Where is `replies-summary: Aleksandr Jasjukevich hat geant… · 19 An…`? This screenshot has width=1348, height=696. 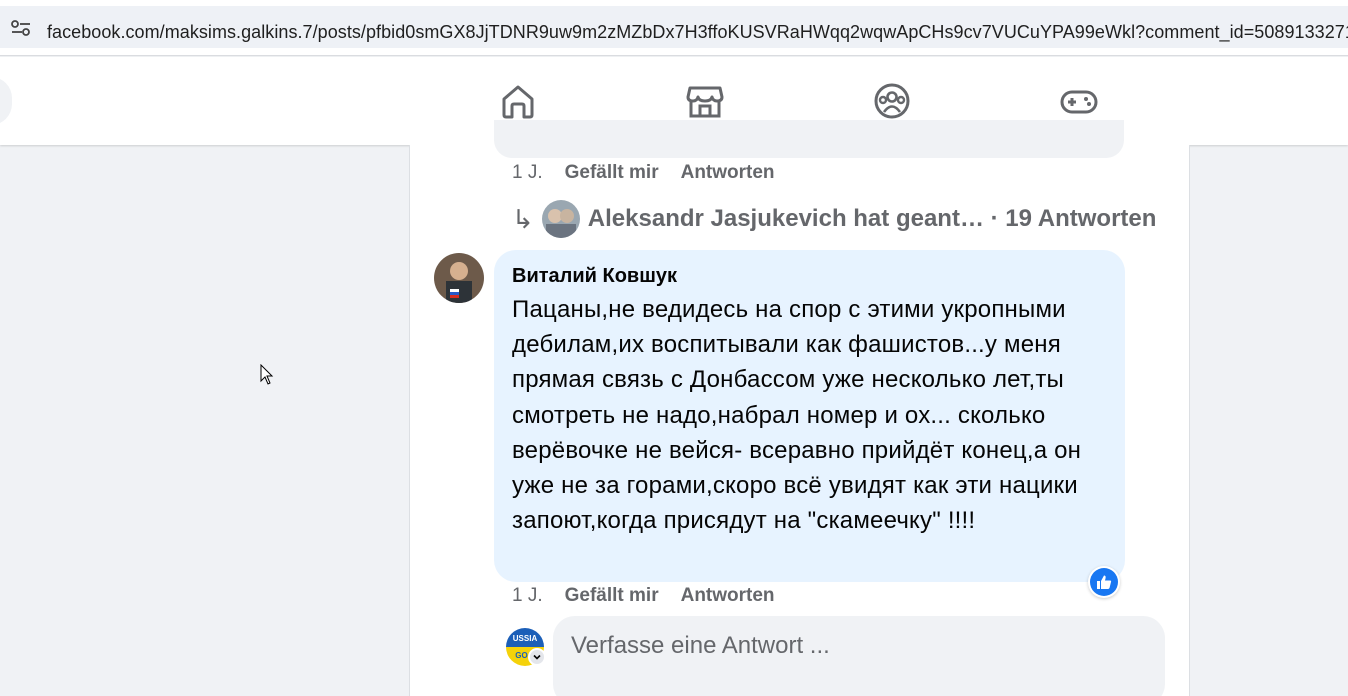
replies-summary: Aleksandr Jasjukevich hat geant… · 19 An… is located at coordinates (872, 218).